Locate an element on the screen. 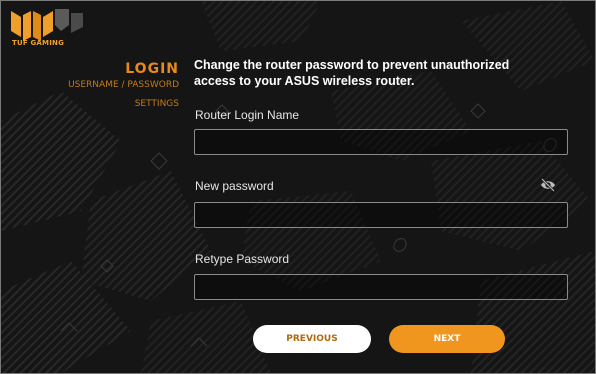  login-name-label: Router Login Name is located at coordinates (247, 115).